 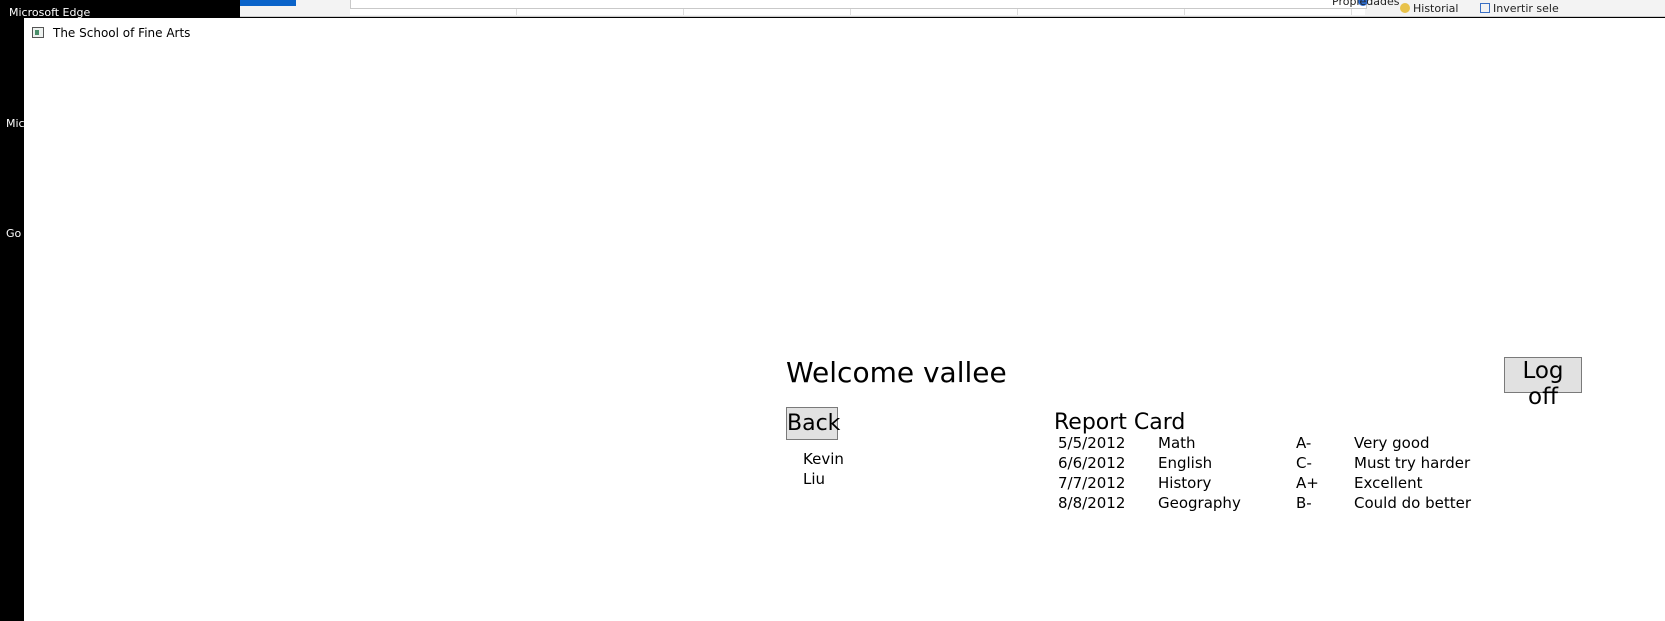 I want to click on report-subject: Math, so click(x=1177, y=443).